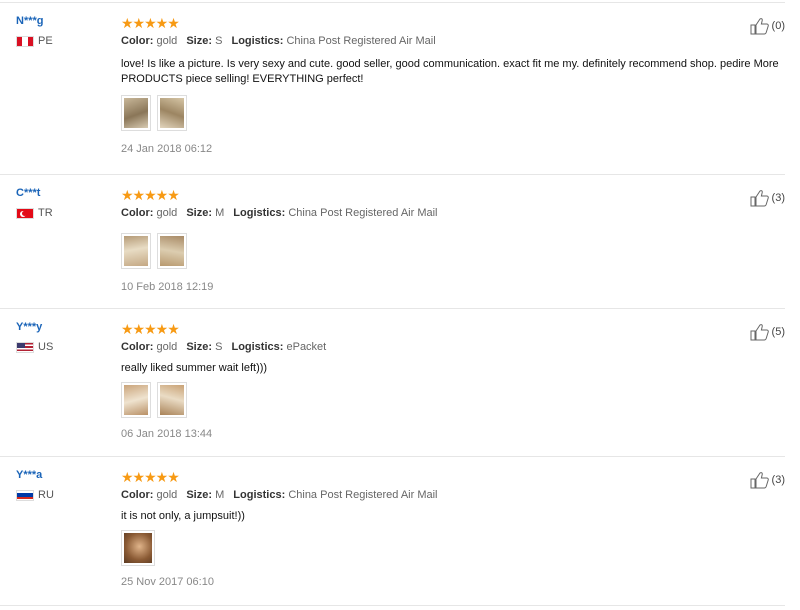 This screenshot has height=610, width=800. Describe the element at coordinates (34, 337) in the screenshot. I see `reviewer-info: Y***y US` at that location.